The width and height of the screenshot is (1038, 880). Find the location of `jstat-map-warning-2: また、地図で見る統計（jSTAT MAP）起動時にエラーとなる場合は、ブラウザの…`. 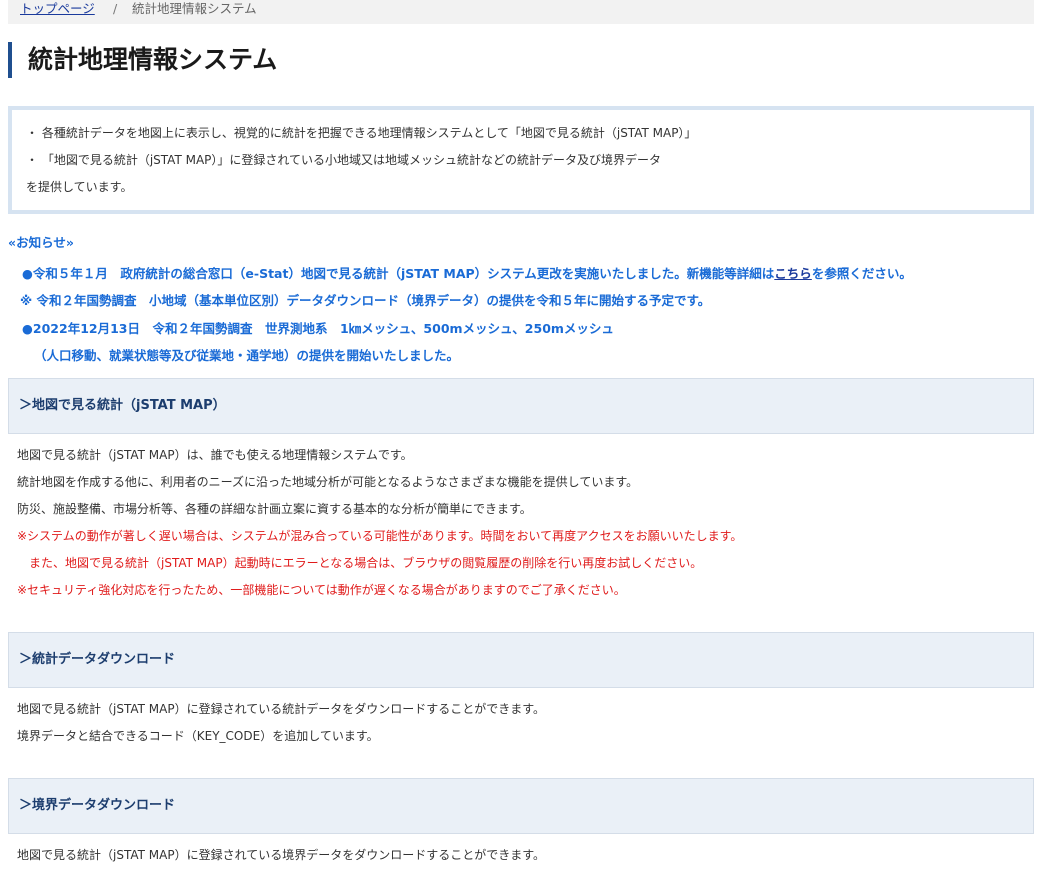

jstat-map-warning-2: また、地図で見る統計（jSTAT MAP）起動時にエラーとなる場合は、ブラウザの… is located at coordinates (360, 563).